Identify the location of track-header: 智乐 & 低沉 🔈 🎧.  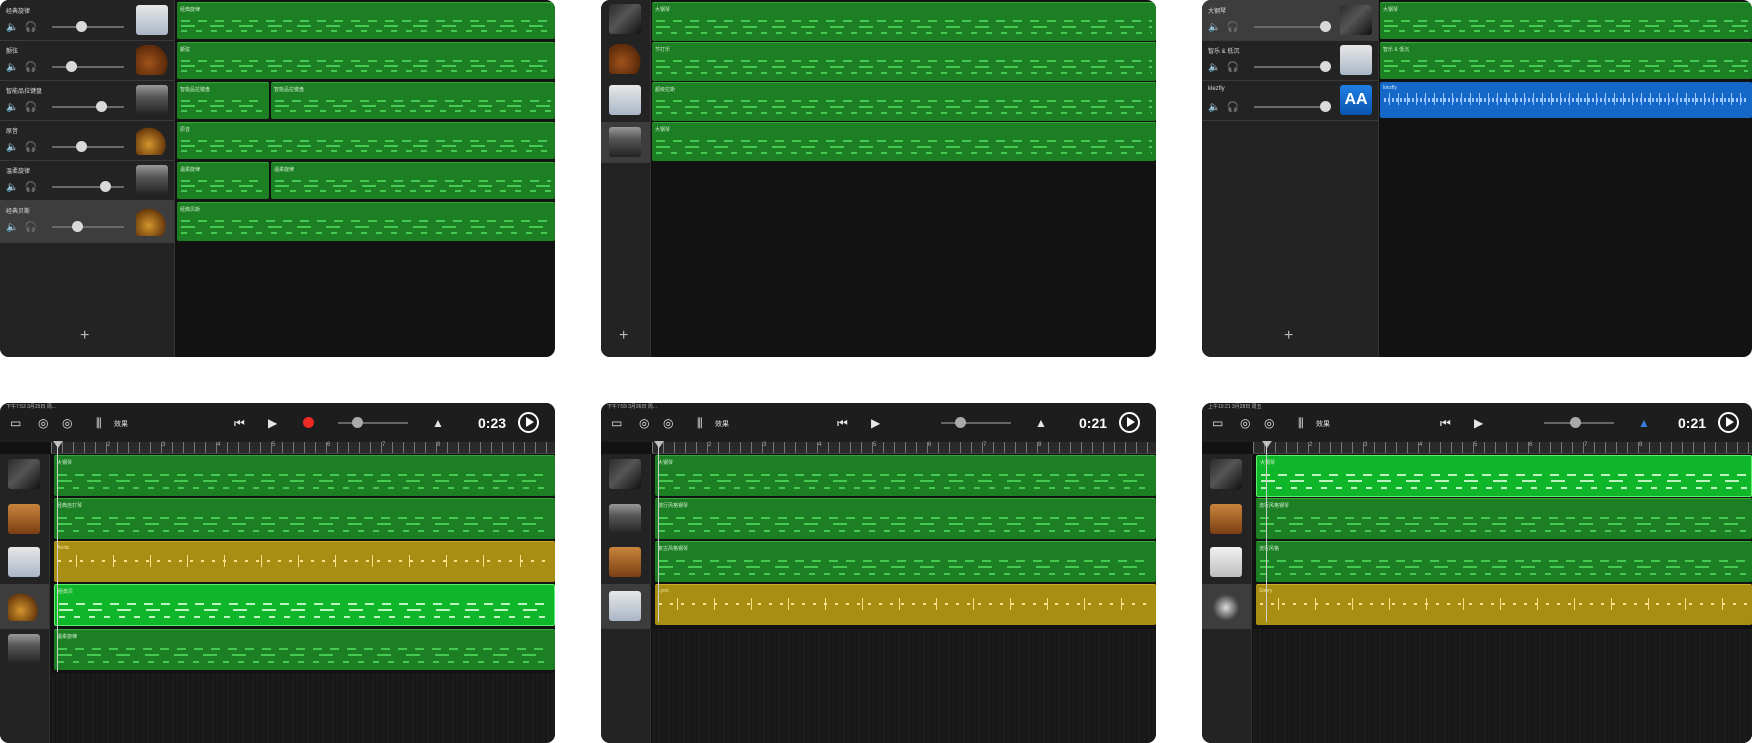
(1290, 60).